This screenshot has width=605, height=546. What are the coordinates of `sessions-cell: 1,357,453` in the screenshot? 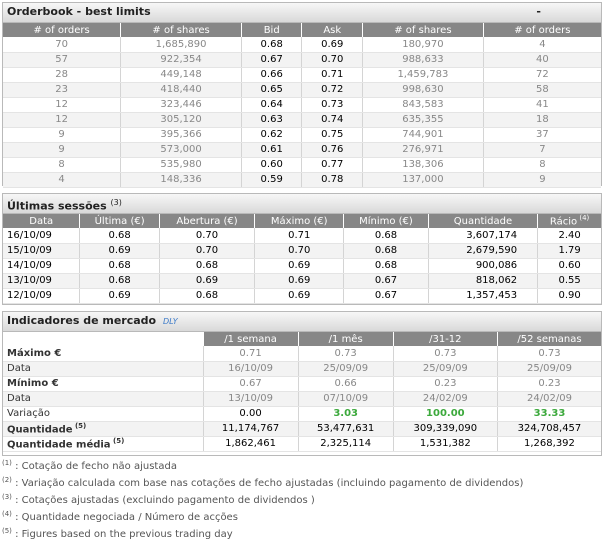 It's located at (483, 296).